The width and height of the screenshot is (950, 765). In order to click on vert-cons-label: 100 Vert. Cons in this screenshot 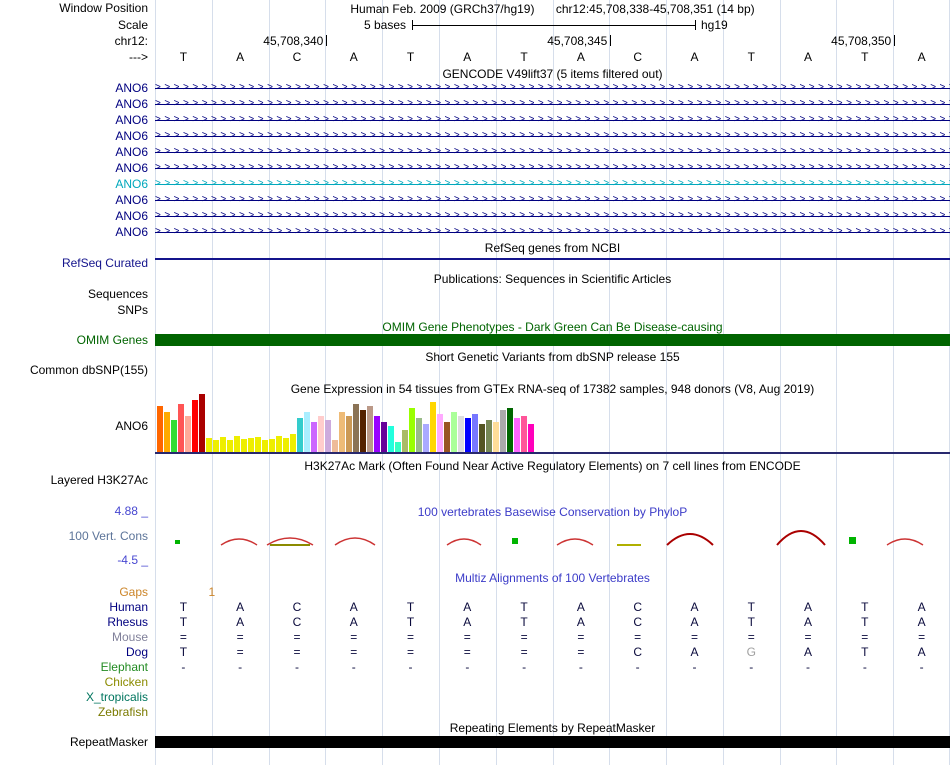, I will do `click(74, 536)`.